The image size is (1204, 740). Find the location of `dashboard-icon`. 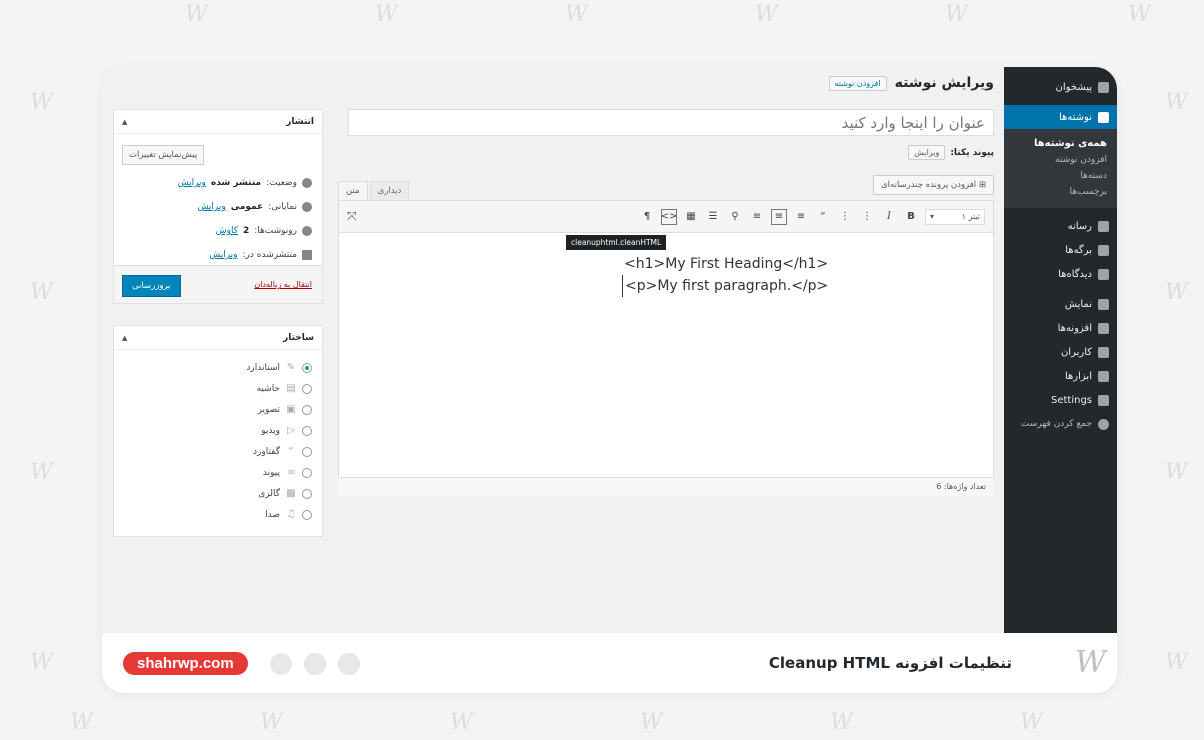

dashboard-icon is located at coordinates (1103, 87).